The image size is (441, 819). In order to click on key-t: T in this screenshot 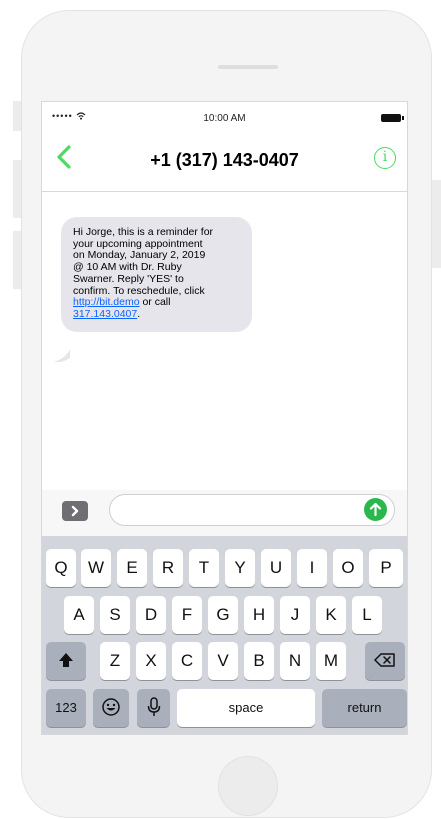, I will do `click(204, 568)`.